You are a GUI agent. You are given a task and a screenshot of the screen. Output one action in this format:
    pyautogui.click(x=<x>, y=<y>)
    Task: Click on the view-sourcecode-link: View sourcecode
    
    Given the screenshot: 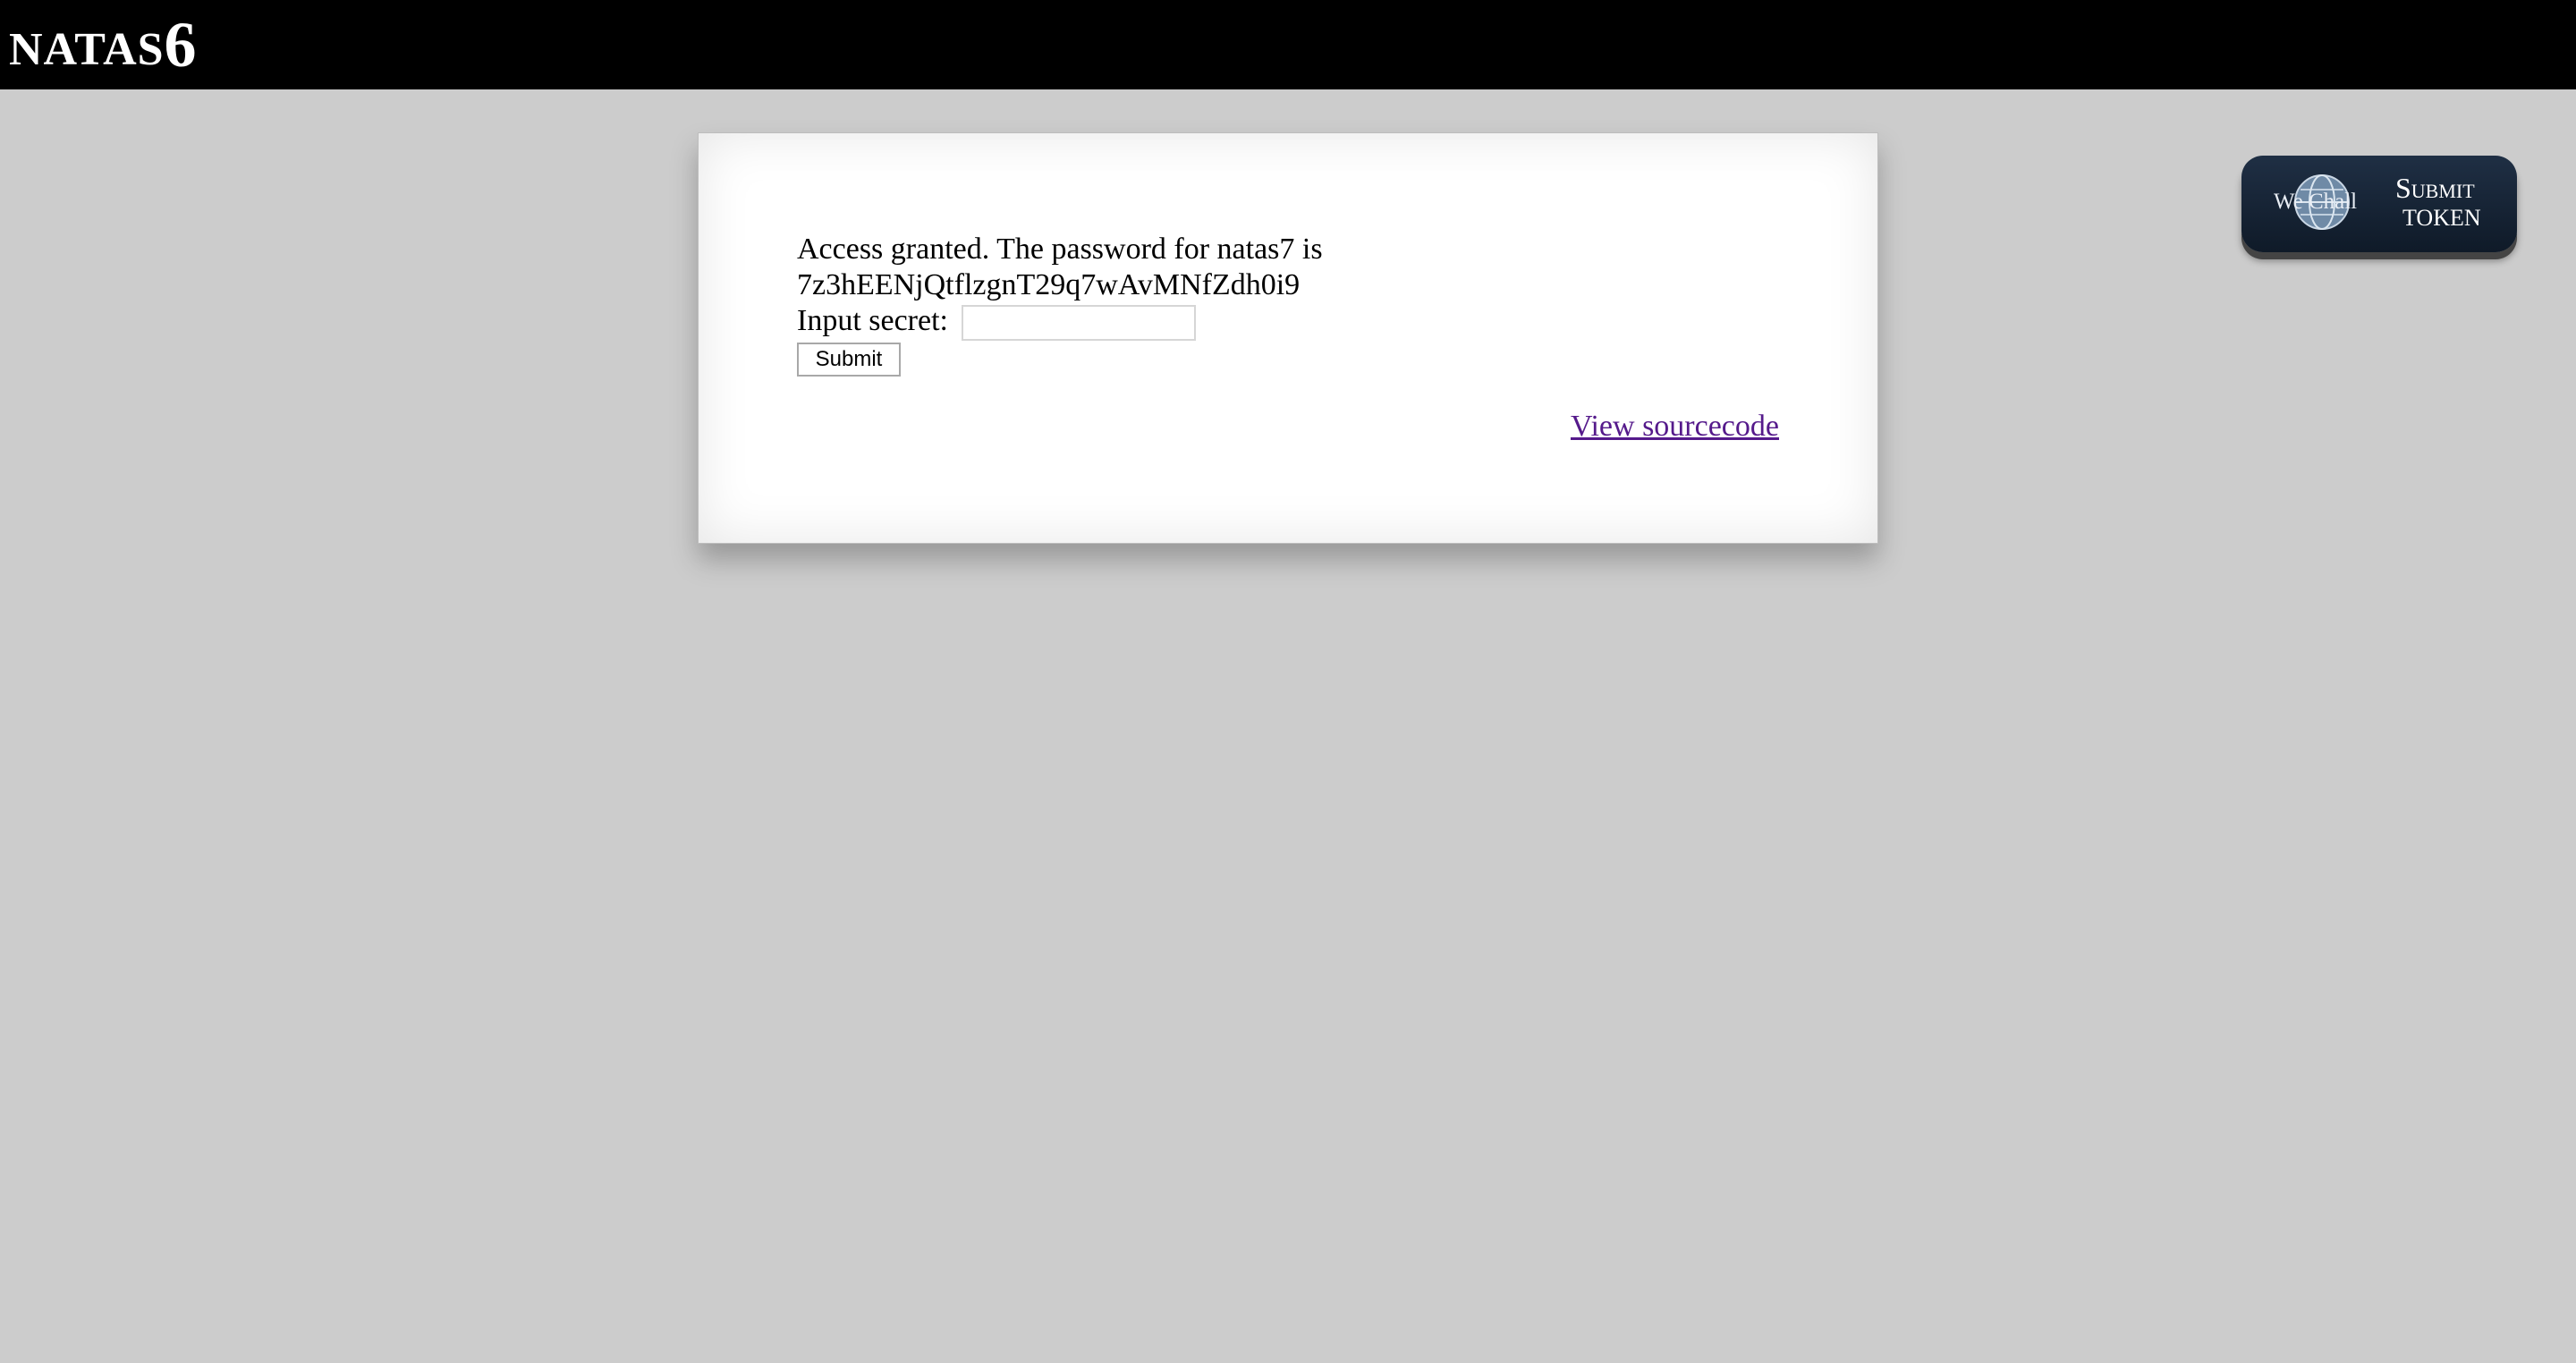 What is the action you would take?
    pyautogui.click(x=1675, y=427)
    